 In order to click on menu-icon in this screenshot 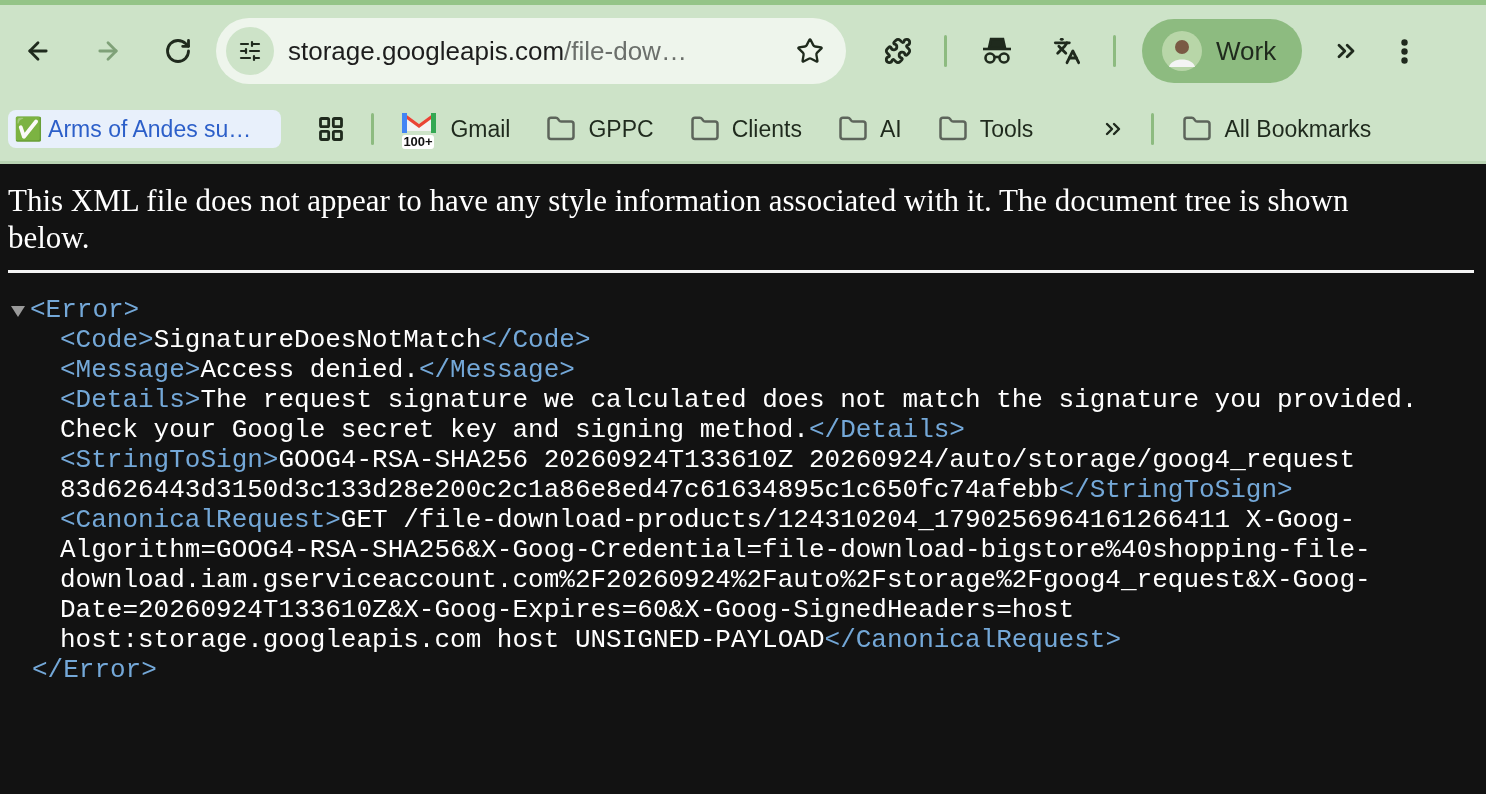, I will do `click(1404, 51)`.